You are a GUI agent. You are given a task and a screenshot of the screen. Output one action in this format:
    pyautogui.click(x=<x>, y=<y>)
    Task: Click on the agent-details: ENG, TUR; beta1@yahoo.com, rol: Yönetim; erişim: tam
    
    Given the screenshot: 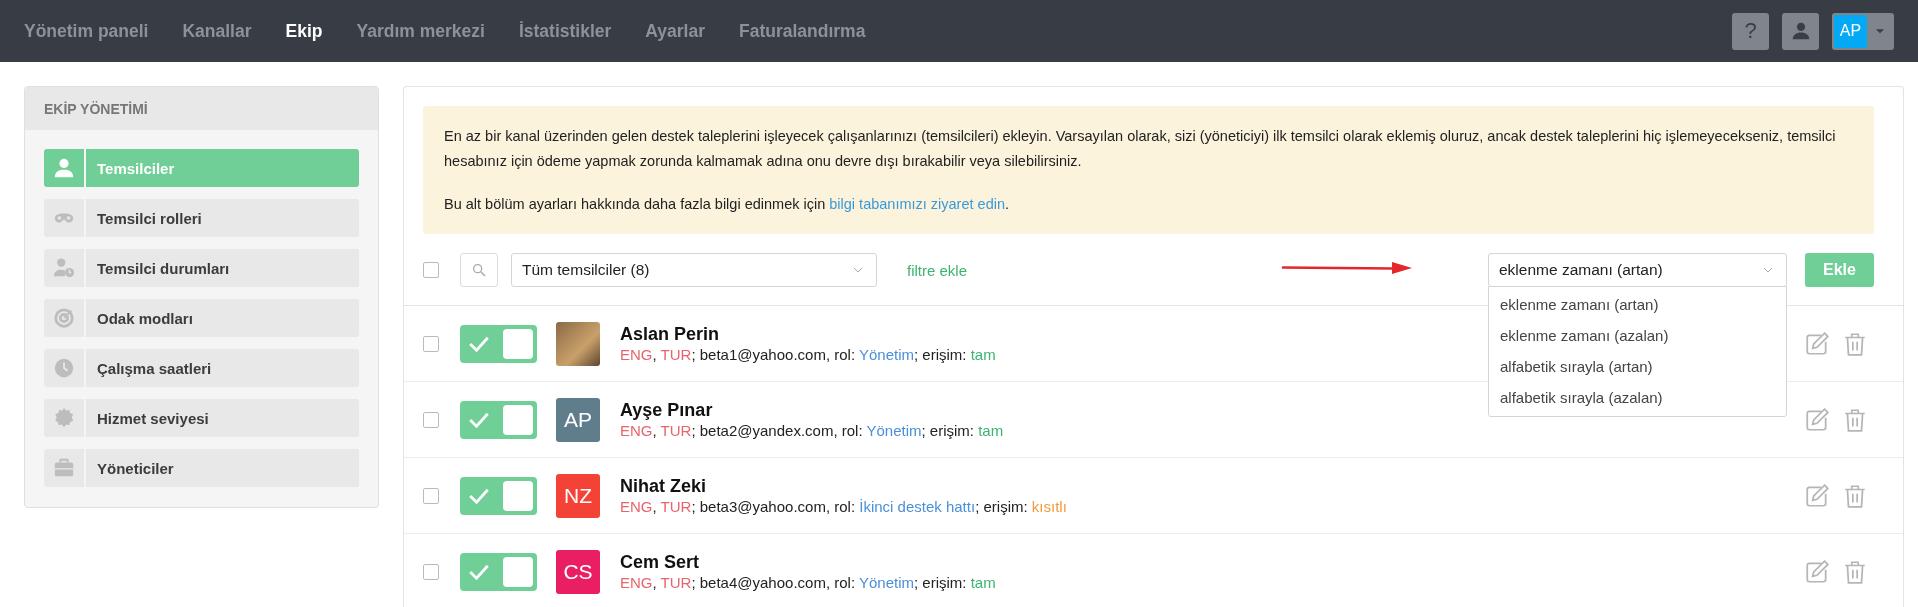 What is the action you would take?
    pyautogui.click(x=808, y=354)
    